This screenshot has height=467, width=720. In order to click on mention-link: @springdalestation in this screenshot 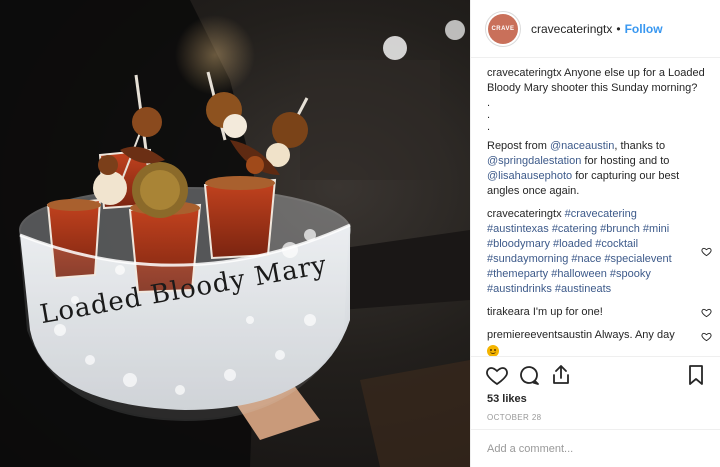, I will do `click(534, 161)`.